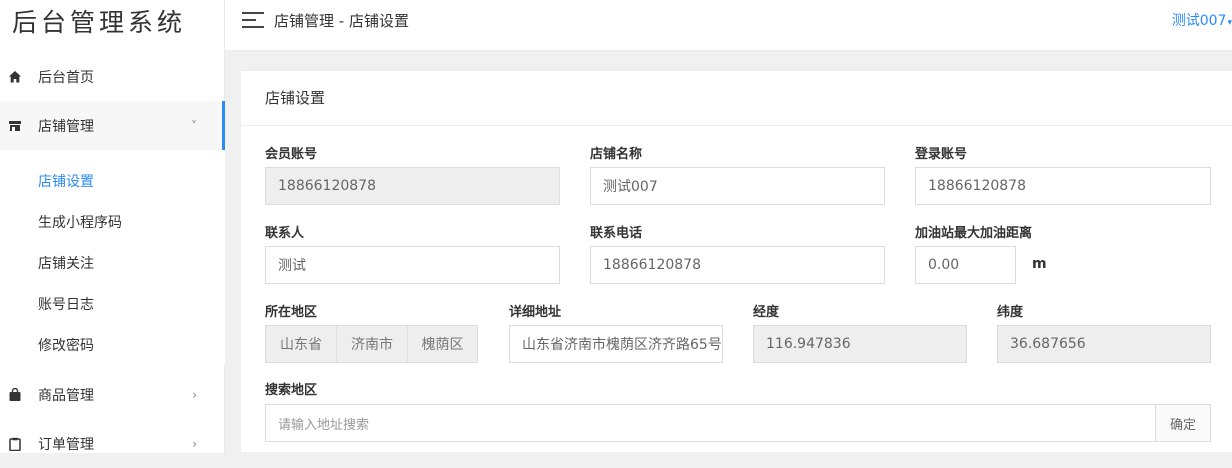 Image resolution: width=1232 pixels, height=468 pixels. I want to click on sidebar-item-label: 商品管理, so click(66, 395).